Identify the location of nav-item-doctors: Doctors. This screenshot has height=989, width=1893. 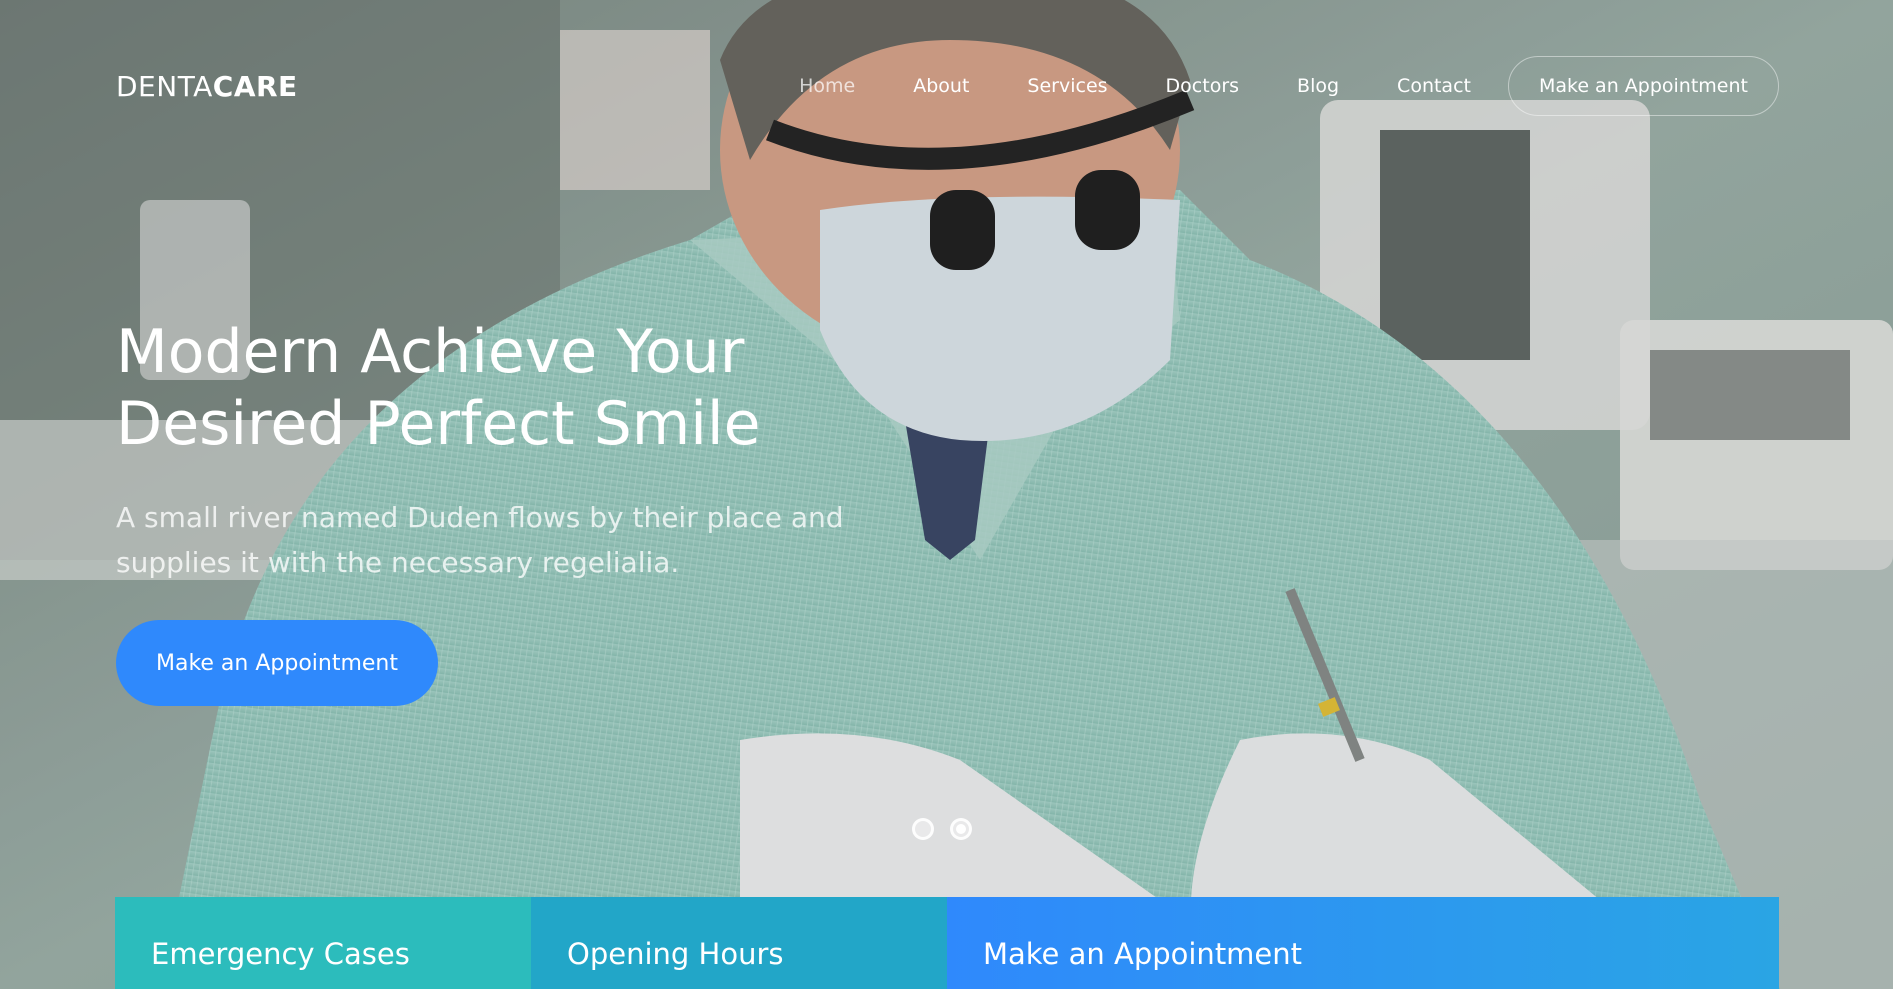
(1203, 86).